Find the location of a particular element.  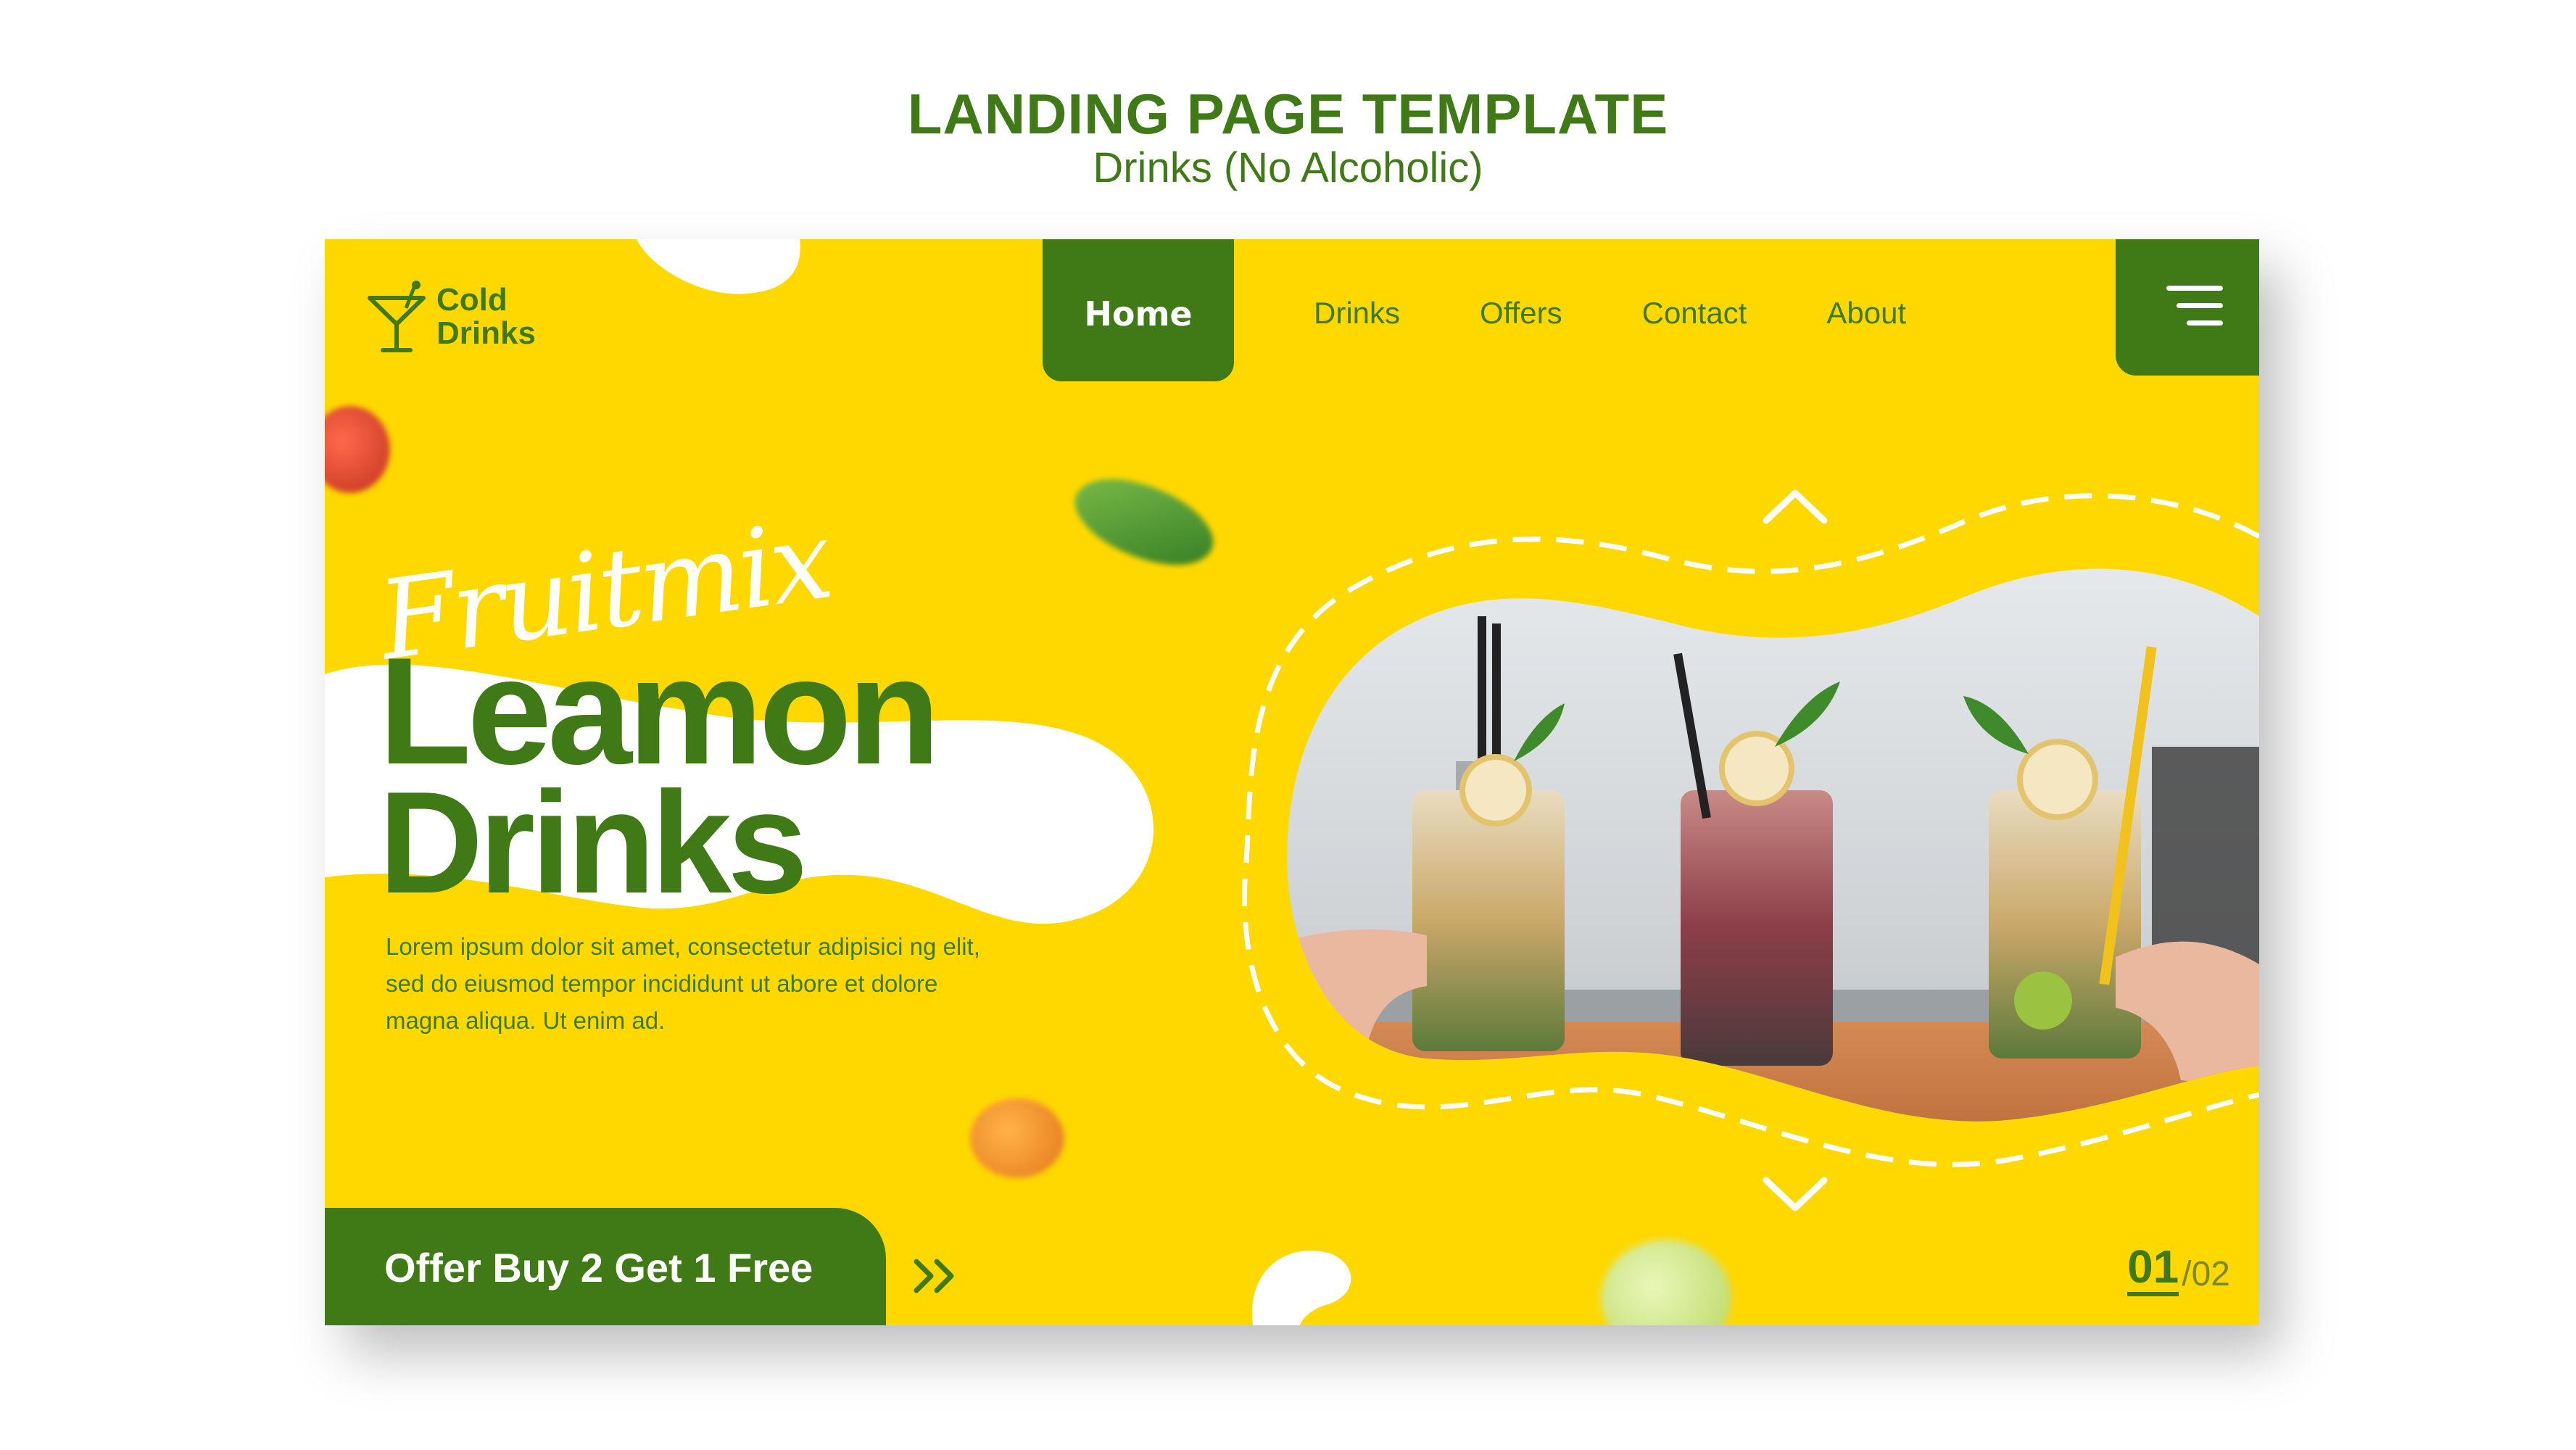

hero-headline-line-2: Drinks is located at coordinates (593, 843).